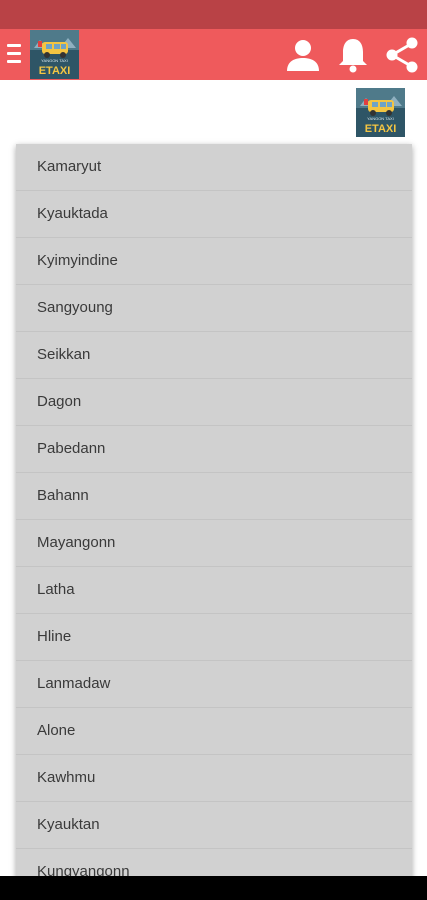  What do you see at coordinates (214, 355) in the screenshot?
I see `dropdown-item: Seikkan` at bounding box center [214, 355].